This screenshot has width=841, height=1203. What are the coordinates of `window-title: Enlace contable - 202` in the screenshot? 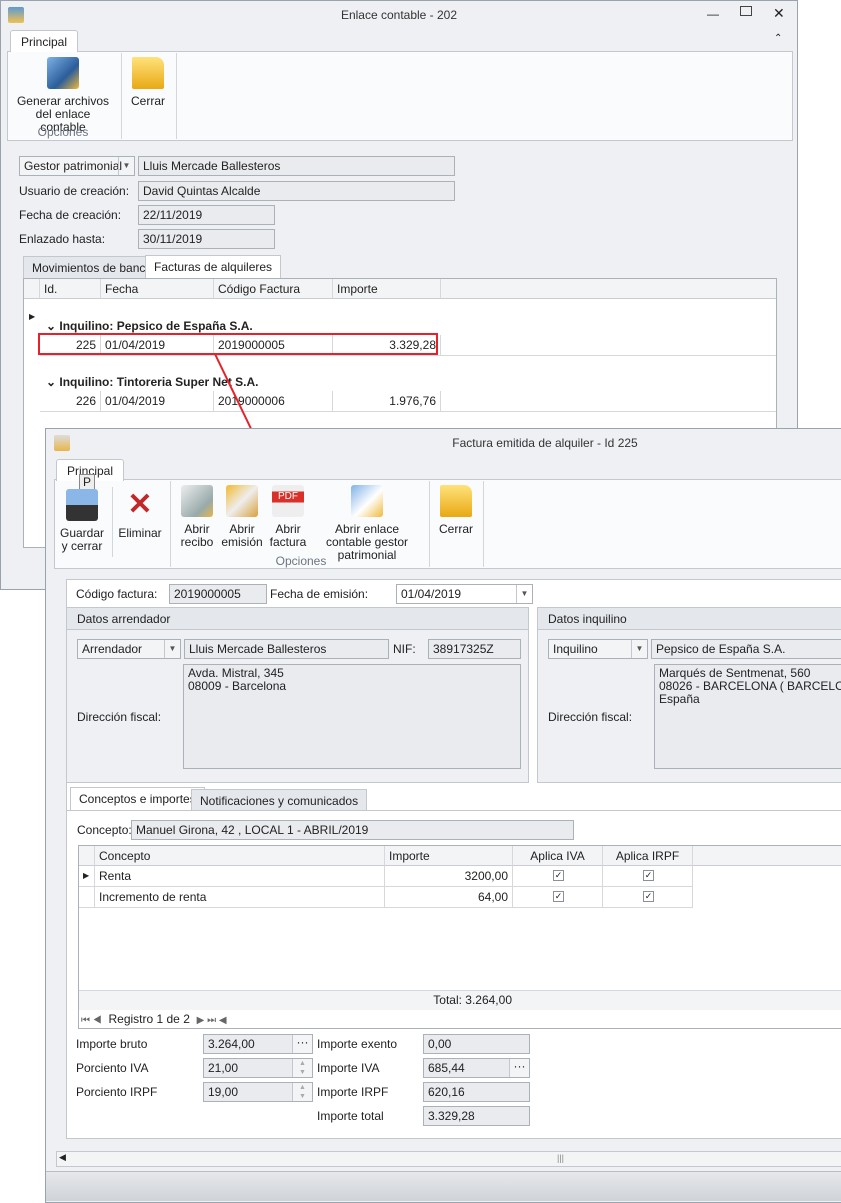 It's located at (399, 15).